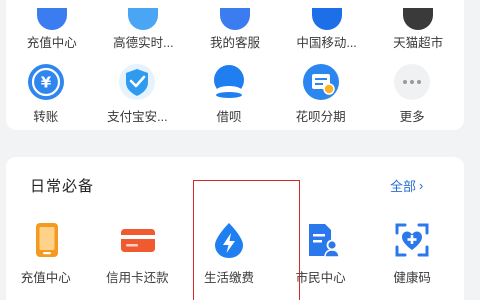  What do you see at coordinates (412, 82) in the screenshot?
I see `more-icon` at bounding box center [412, 82].